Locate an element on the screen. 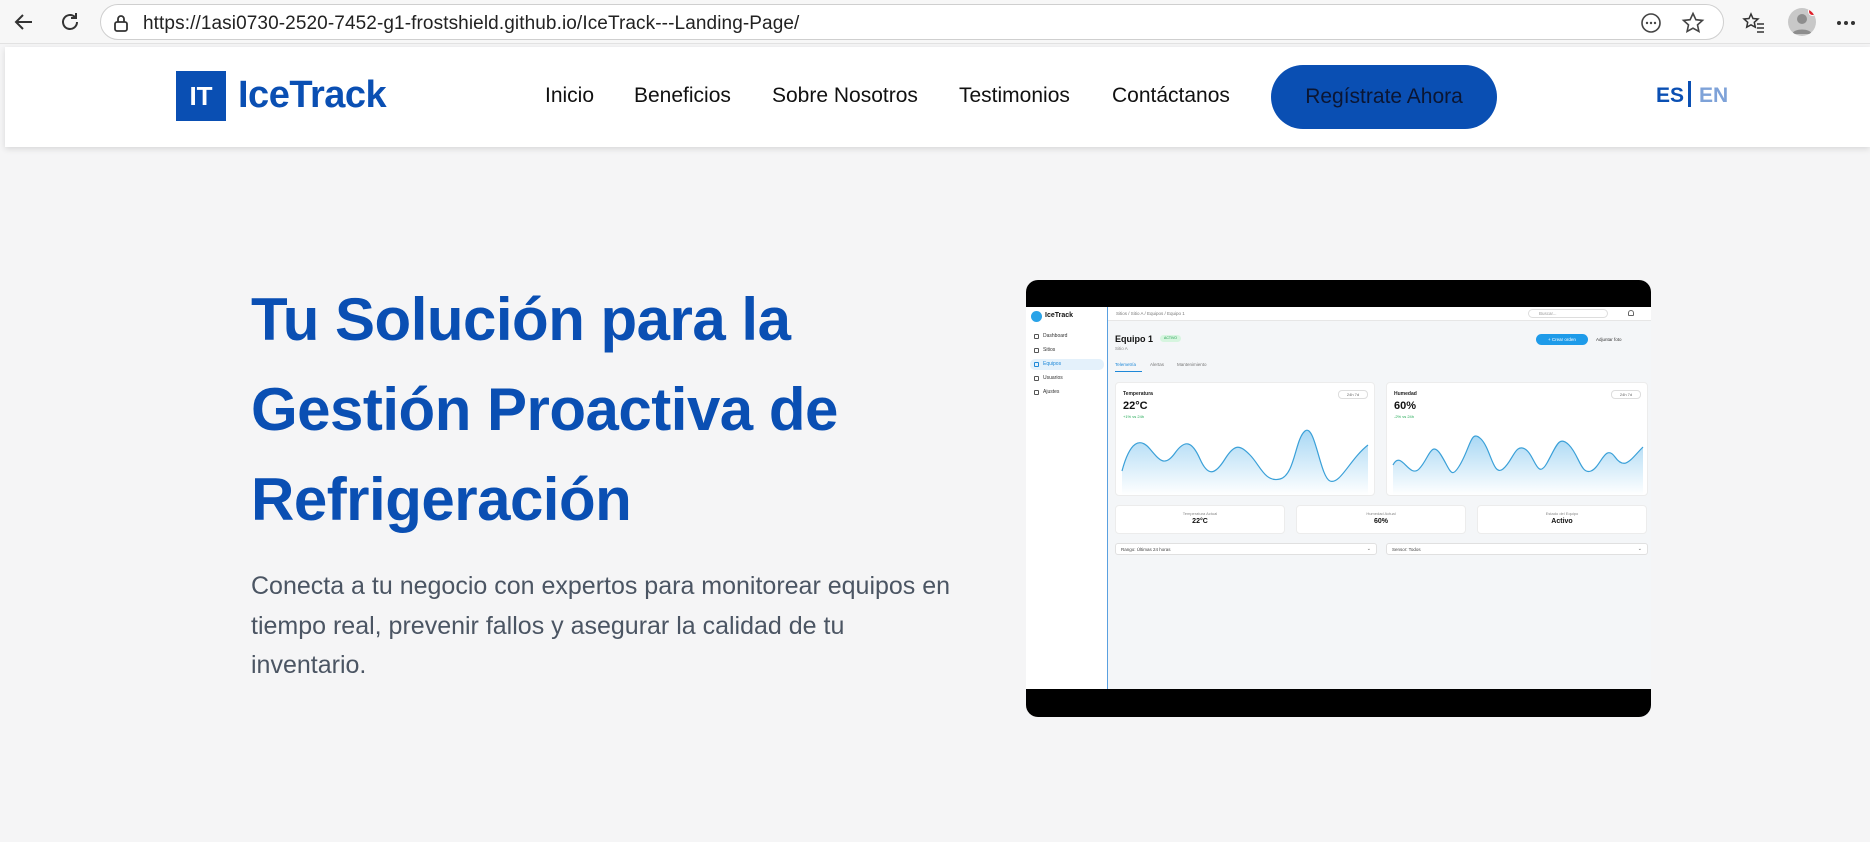 The image size is (1870, 842). lock-icon is located at coordinates (121, 25).